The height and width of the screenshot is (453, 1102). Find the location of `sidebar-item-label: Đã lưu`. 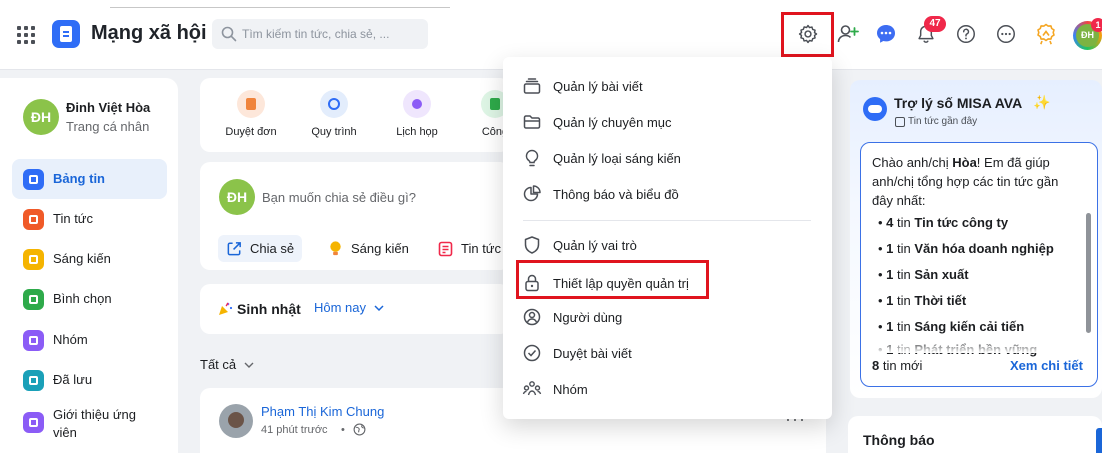

sidebar-item-label: Đã lưu is located at coordinates (73, 379).